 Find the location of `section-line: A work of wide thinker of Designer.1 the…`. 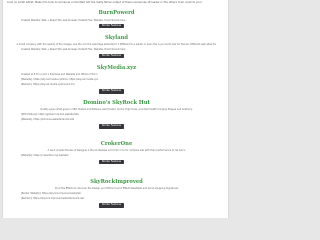

section-line: A work of wide thinker of Designer.1 the… is located at coordinates (116, 150).